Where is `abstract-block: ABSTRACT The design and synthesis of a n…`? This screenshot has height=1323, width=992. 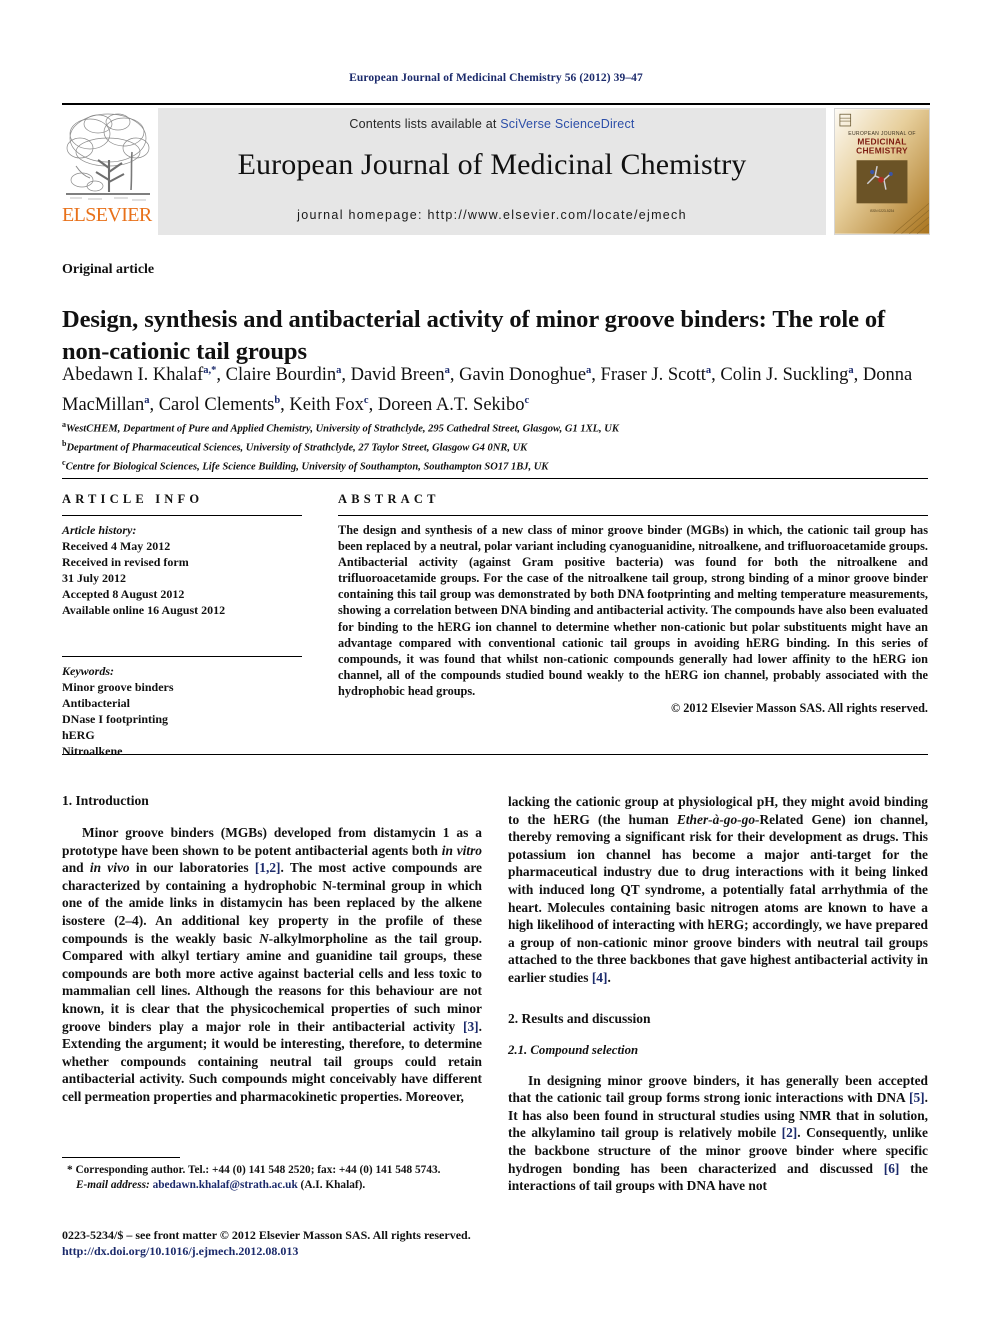 abstract-block: ABSTRACT The design and synthesis of a n… is located at coordinates (633, 604).